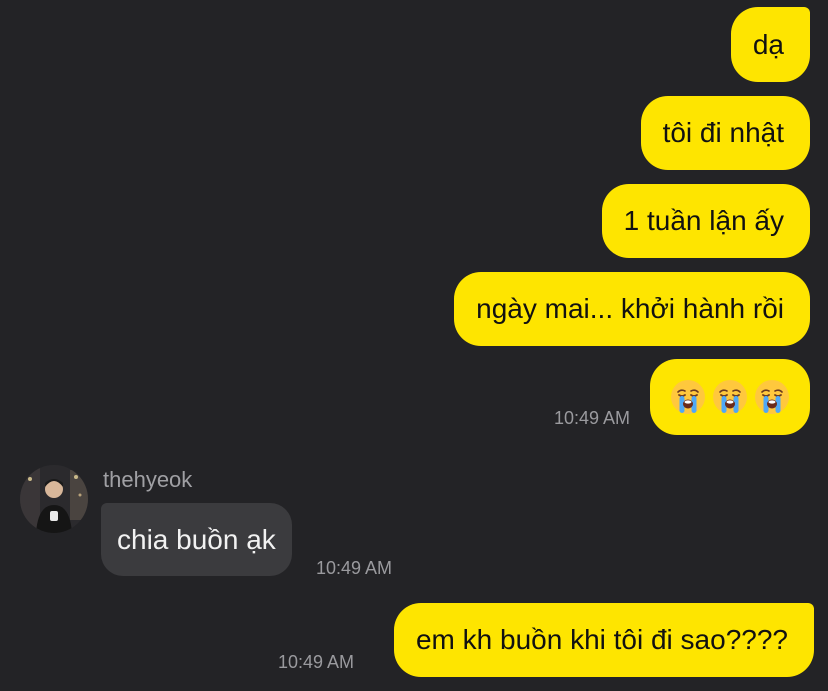  I want to click on message-text: chia buồn ạk, so click(196, 539).